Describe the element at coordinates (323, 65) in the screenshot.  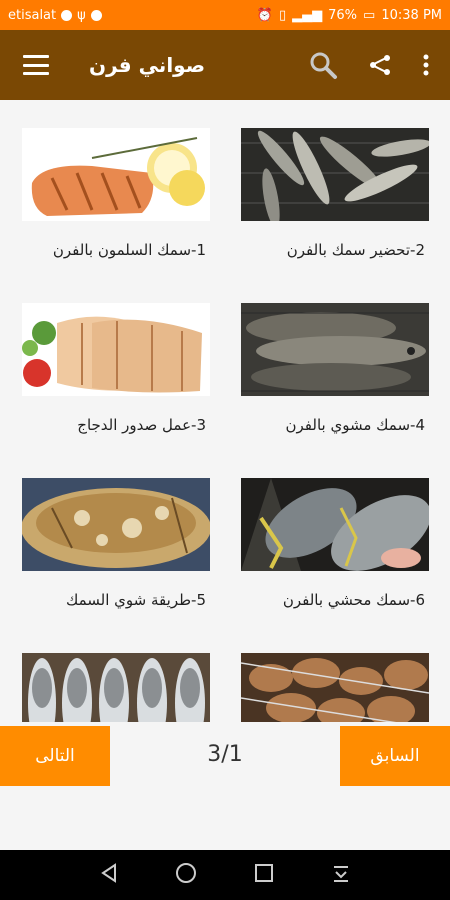
I see `search-icon` at that location.